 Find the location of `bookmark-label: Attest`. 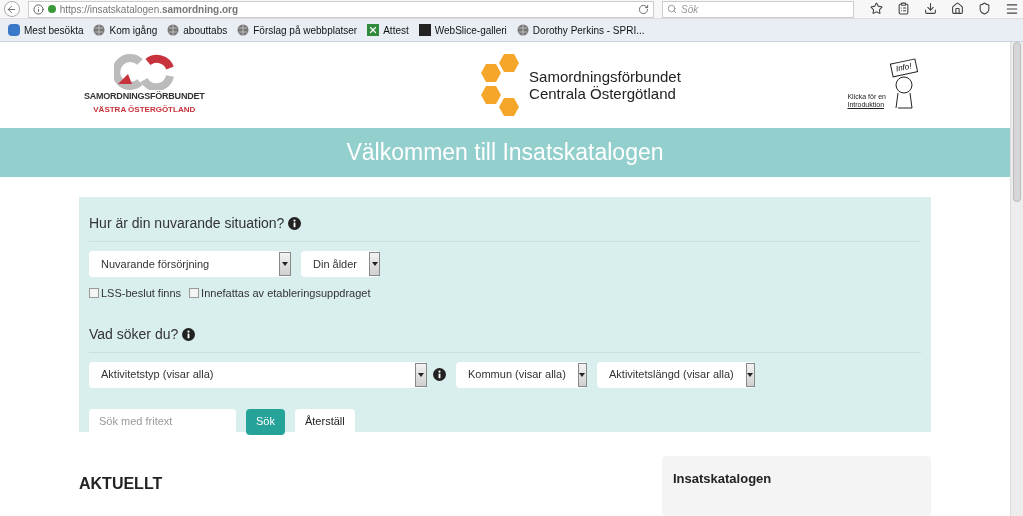

bookmark-label: Attest is located at coordinates (396, 30).